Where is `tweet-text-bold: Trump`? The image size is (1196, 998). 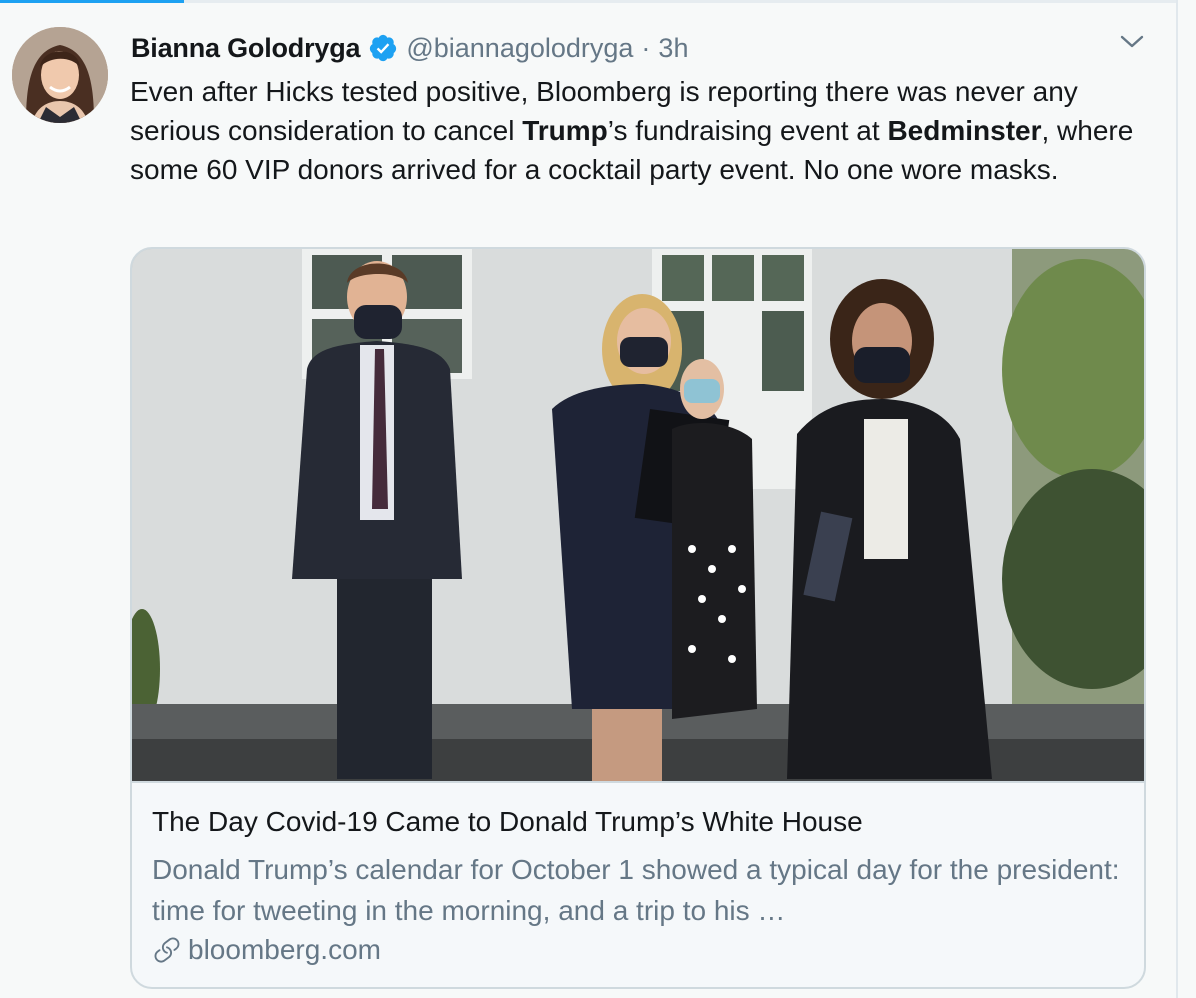
tweet-text-bold: Trump is located at coordinates (565, 130).